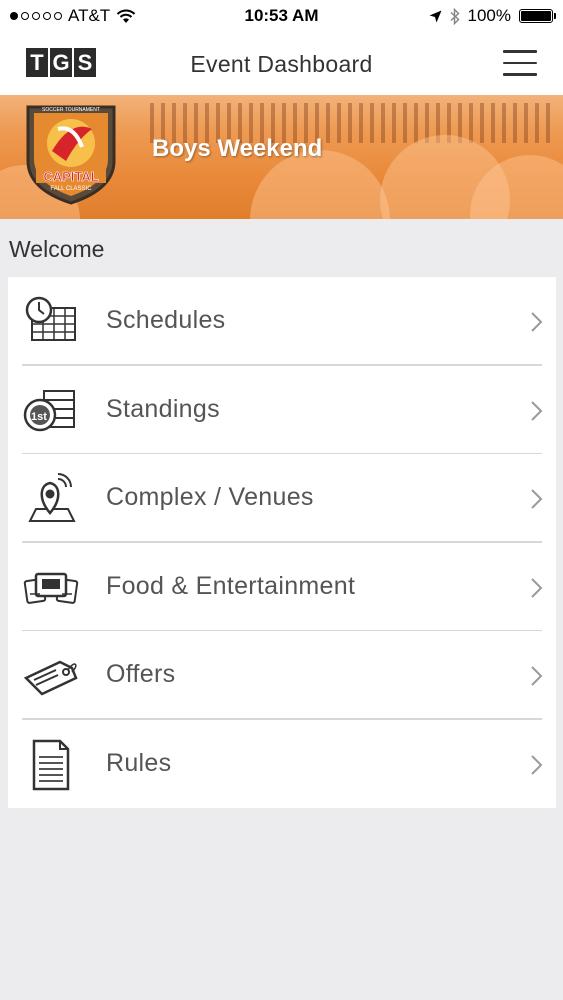  What do you see at coordinates (520, 51) in the screenshot?
I see `hamburger-icon` at bounding box center [520, 51].